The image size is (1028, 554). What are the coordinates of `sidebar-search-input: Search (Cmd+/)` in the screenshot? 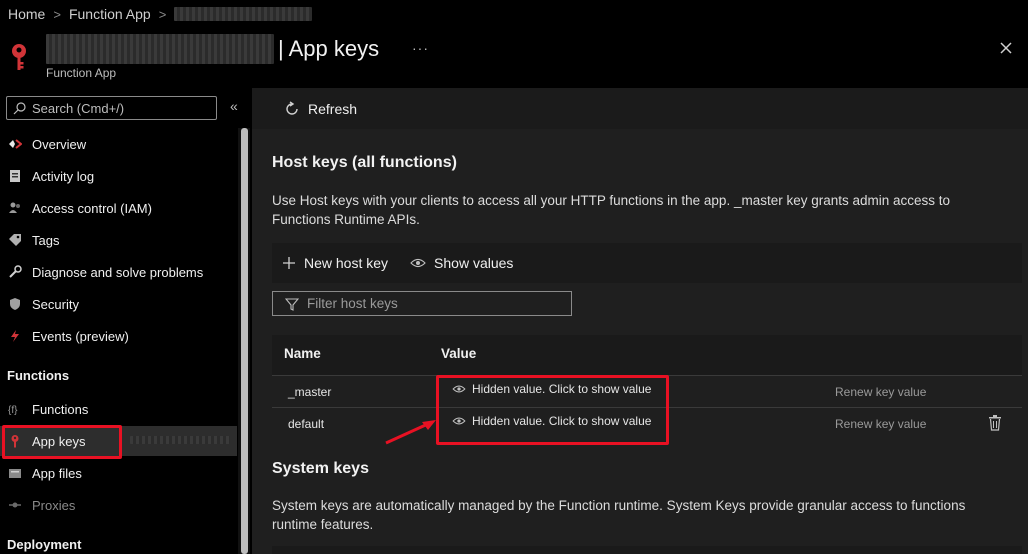 It's located at (111, 108).